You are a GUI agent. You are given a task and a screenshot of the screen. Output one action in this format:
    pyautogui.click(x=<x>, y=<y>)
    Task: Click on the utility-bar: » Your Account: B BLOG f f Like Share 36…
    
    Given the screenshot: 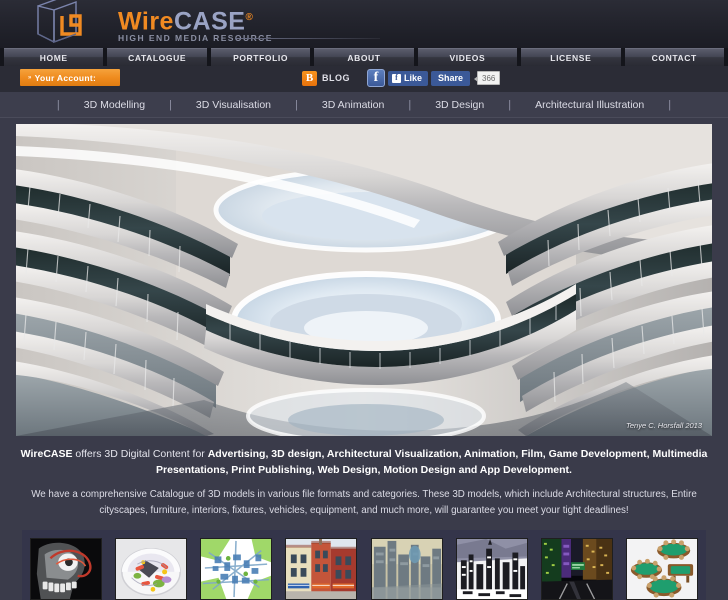 What is the action you would take?
    pyautogui.click(x=364, y=79)
    